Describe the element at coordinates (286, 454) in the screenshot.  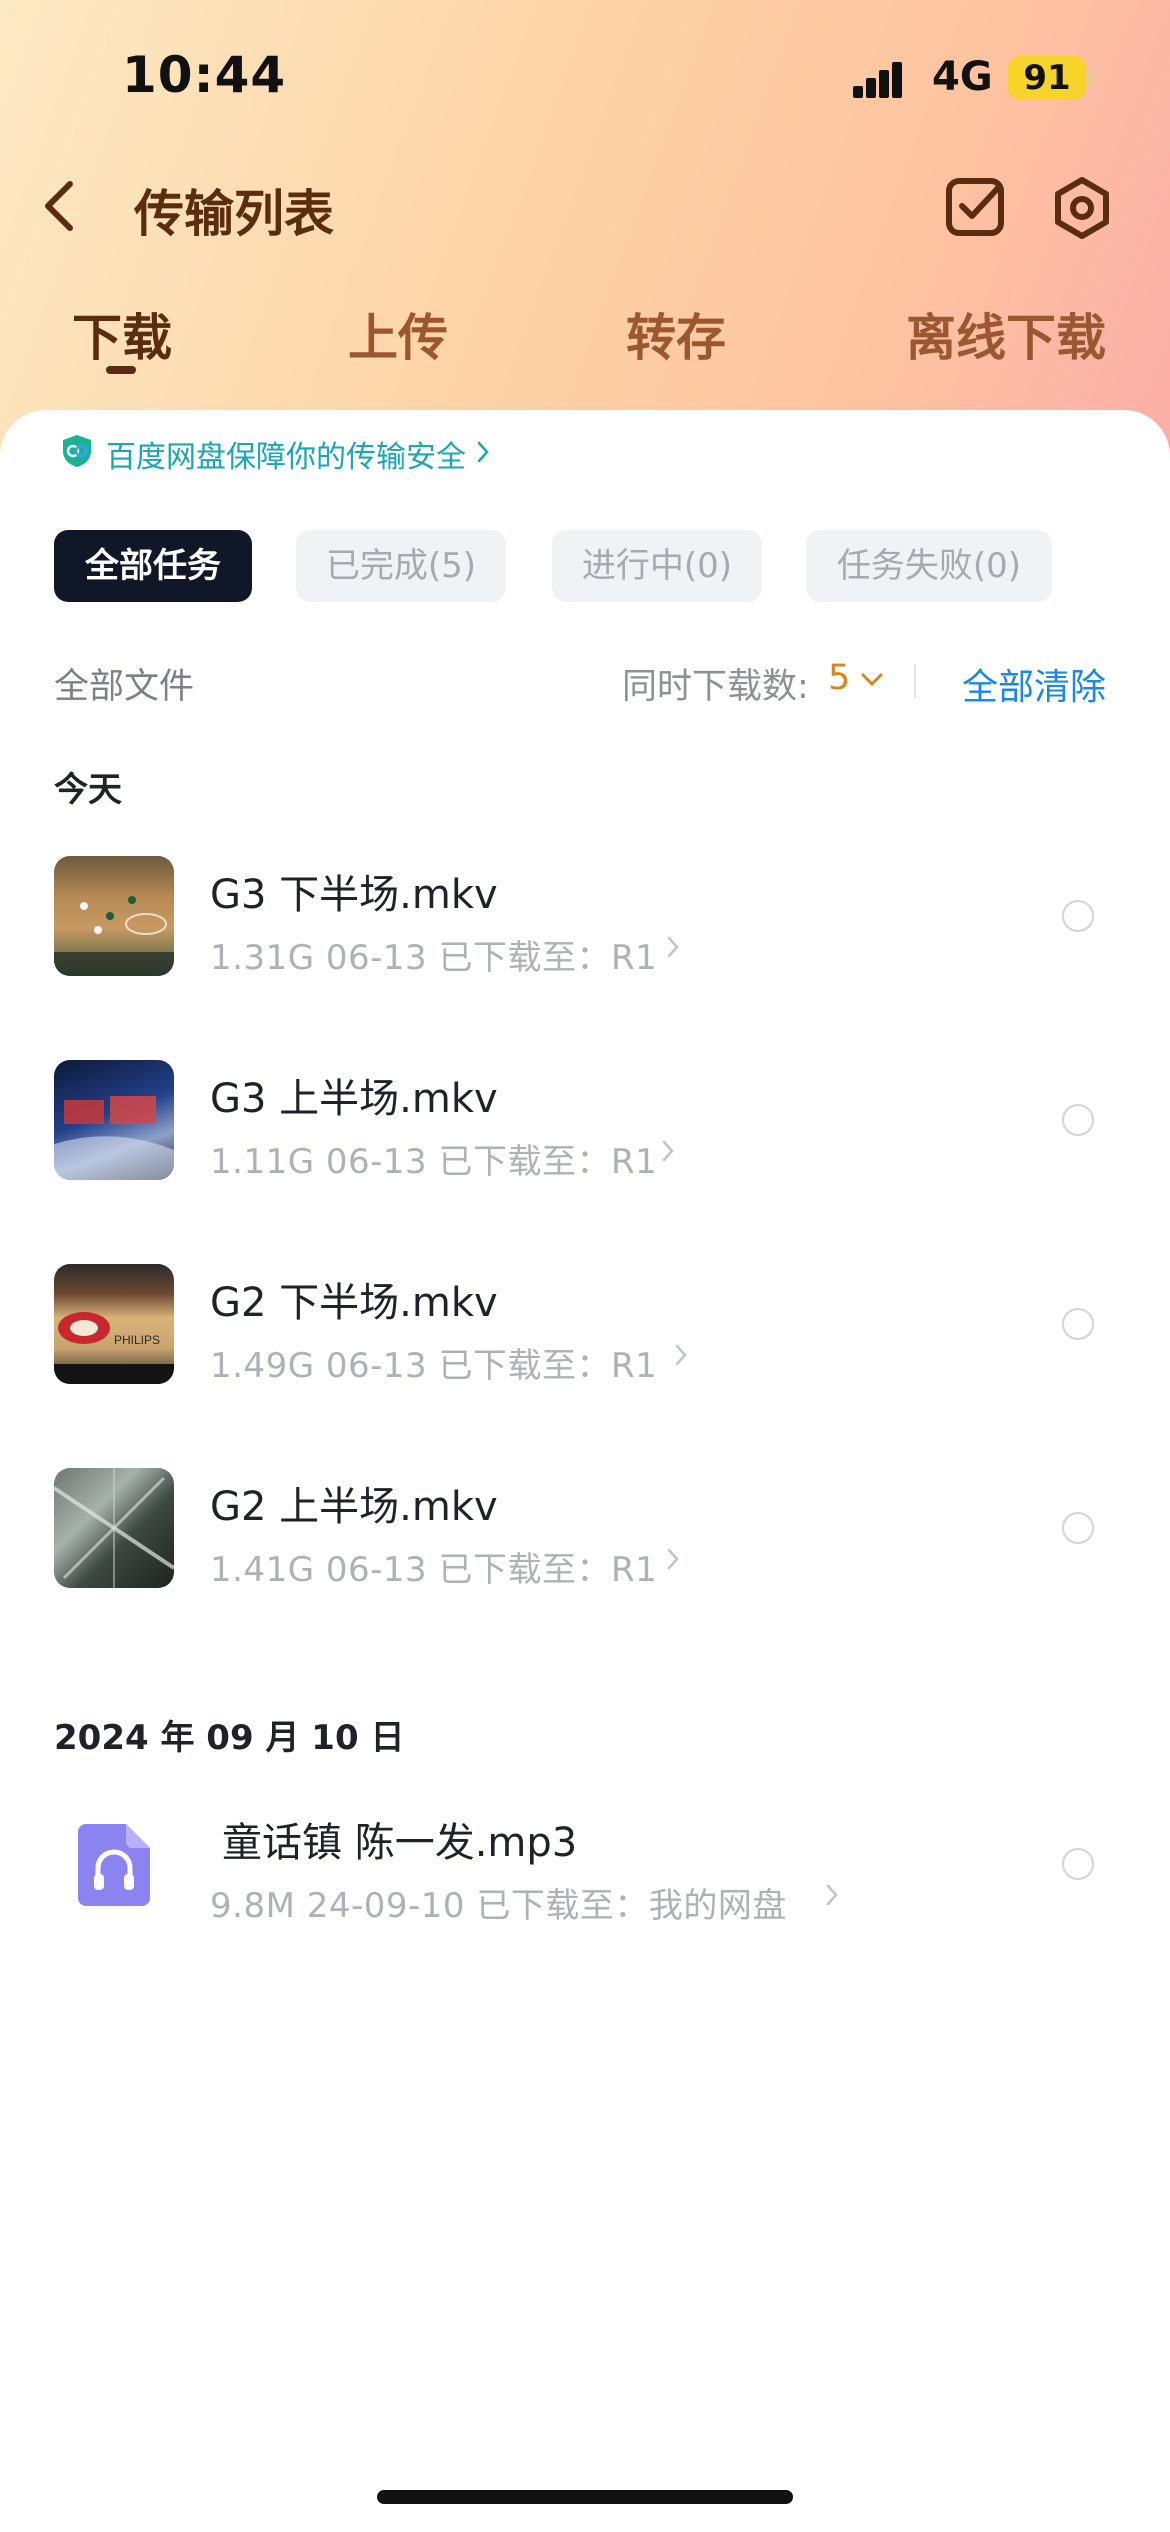
I see `security-banner: 百度网盘保障你的传输安全` at that location.